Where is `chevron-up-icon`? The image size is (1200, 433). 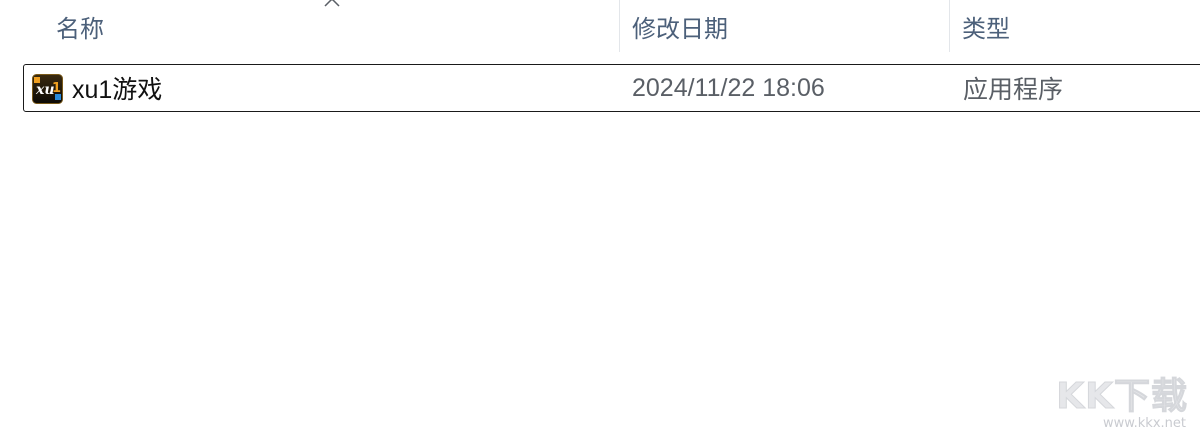 chevron-up-icon is located at coordinates (332, 3).